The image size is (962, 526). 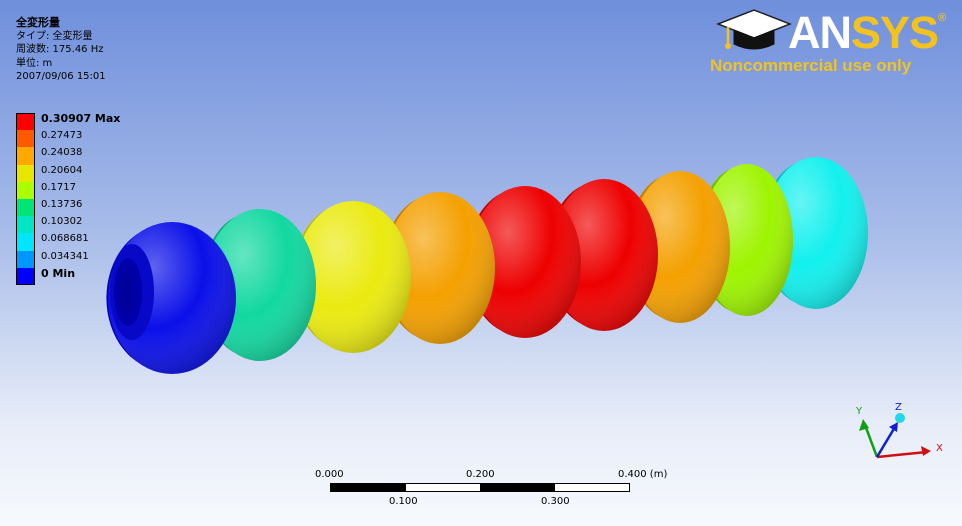 I want to click on scale-label-300: 0.300, so click(x=555, y=501).